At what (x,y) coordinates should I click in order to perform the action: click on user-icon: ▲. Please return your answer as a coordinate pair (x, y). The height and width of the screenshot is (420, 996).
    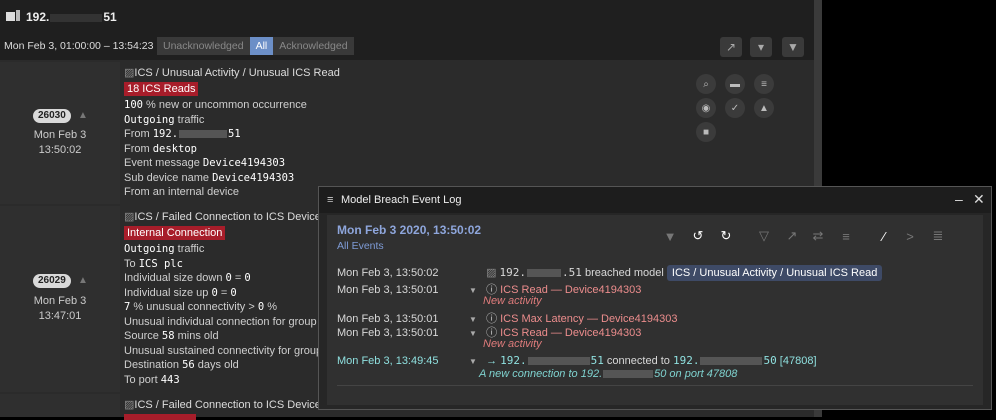
    Looking at the image, I should click on (764, 108).